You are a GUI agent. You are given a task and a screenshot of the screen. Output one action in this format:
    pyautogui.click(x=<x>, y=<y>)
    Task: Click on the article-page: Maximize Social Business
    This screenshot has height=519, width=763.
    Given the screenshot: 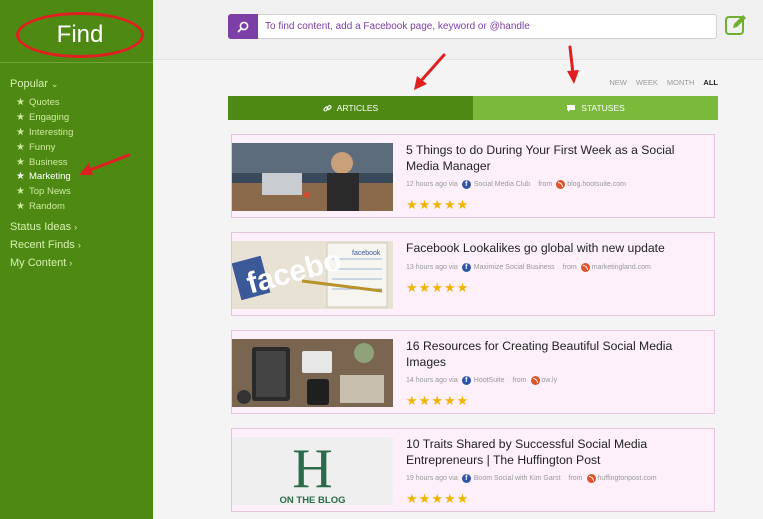 What is the action you would take?
    pyautogui.click(x=514, y=267)
    